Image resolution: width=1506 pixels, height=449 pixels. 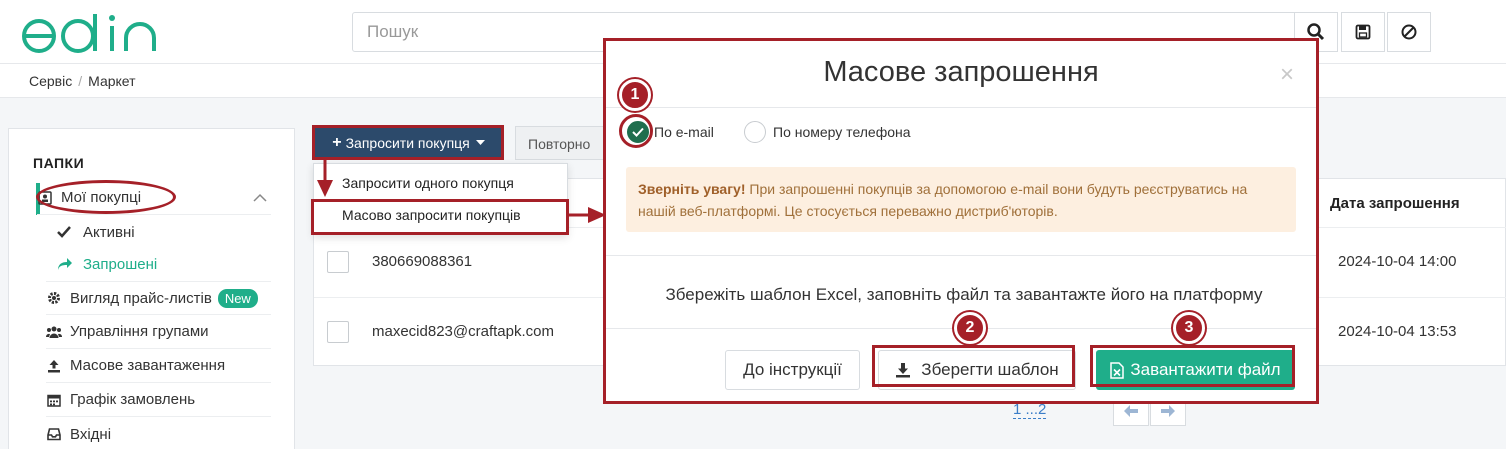 I want to click on repeat-button: Повторно, so click(x=565, y=143).